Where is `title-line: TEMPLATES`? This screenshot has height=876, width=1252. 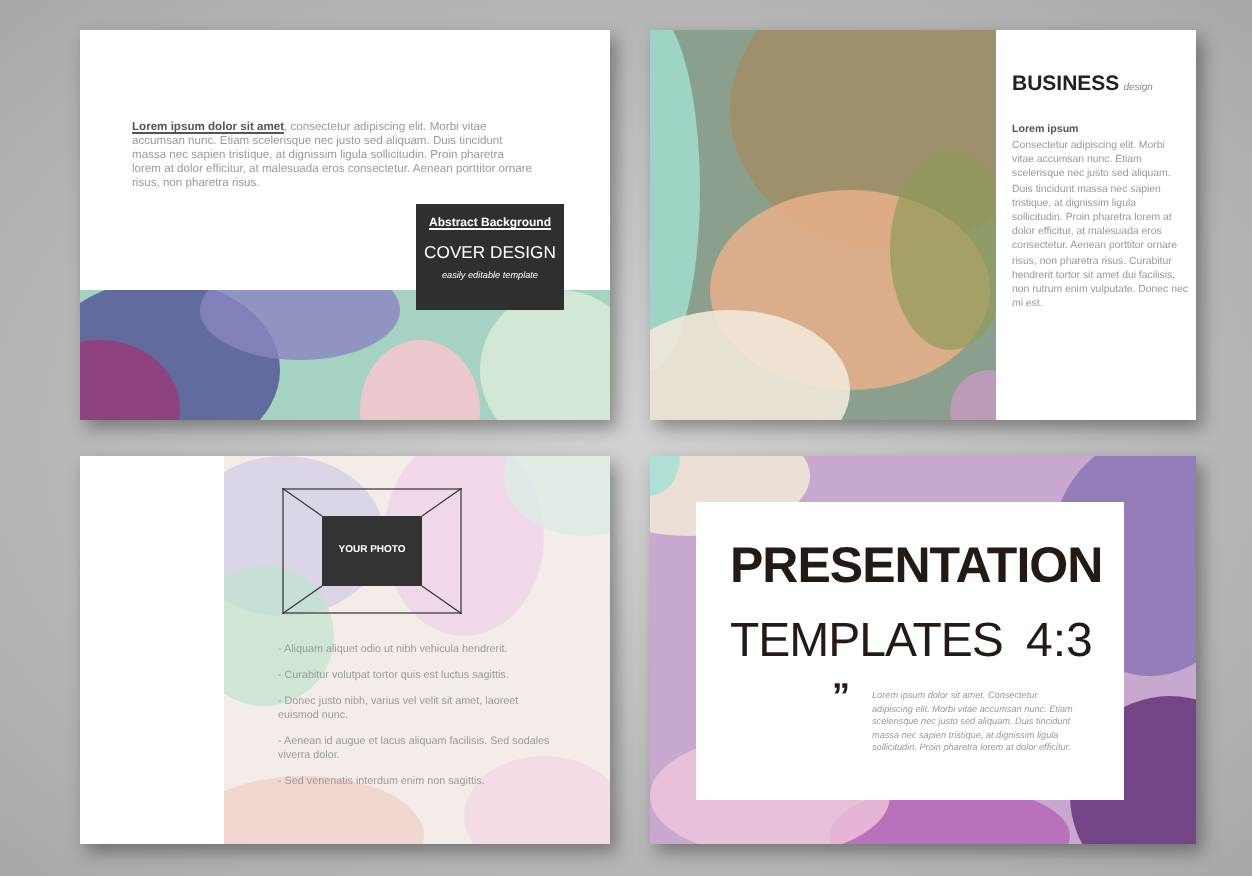 title-line: TEMPLATES is located at coordinates (866, 642).